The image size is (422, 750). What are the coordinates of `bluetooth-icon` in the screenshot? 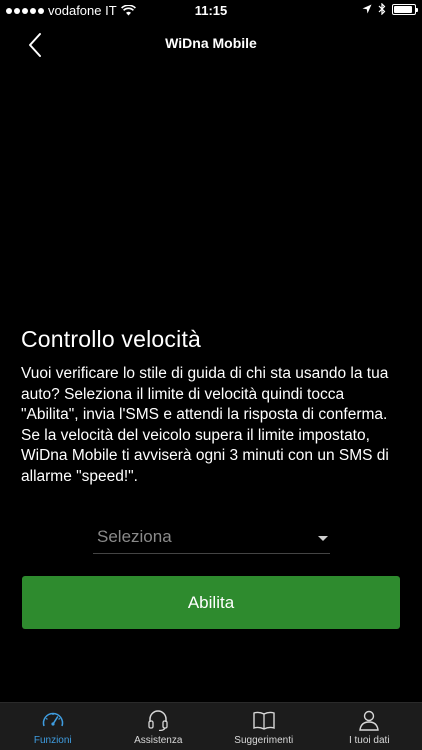 It's located at (382, 9).